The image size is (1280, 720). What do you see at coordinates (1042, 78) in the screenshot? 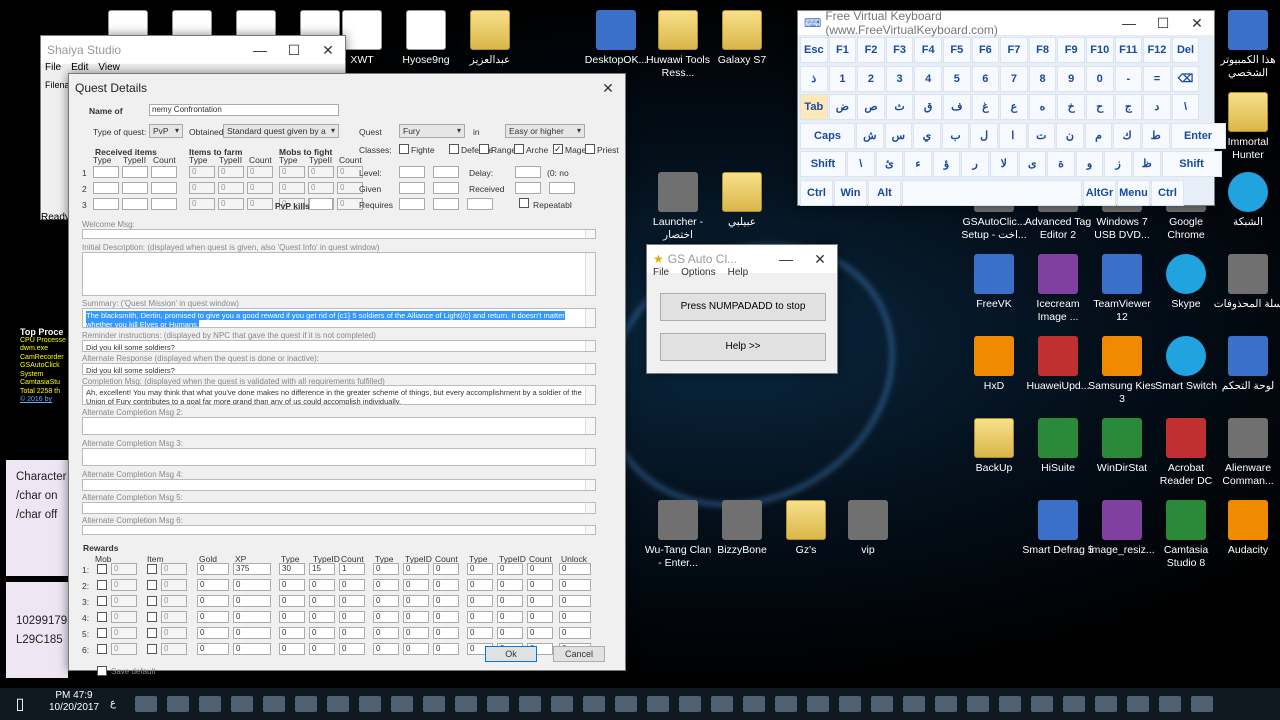
I see `key: 8` at bounding box center [1042, 78].